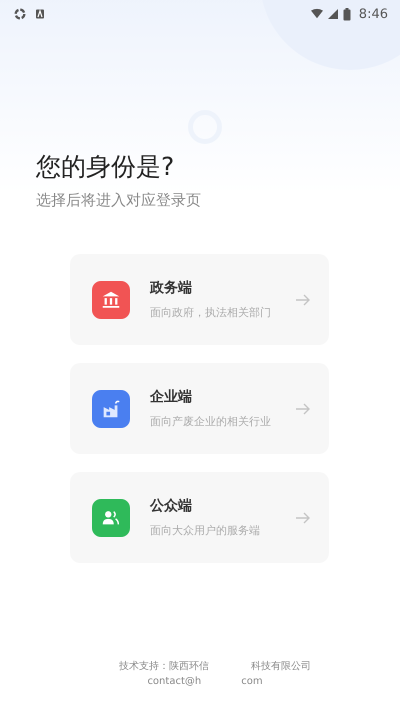 This screenshot has height=711, width=400. Describe the element at coordinates (174, 681) in the screenshot. I see `footer-text: contact@h` at that location.